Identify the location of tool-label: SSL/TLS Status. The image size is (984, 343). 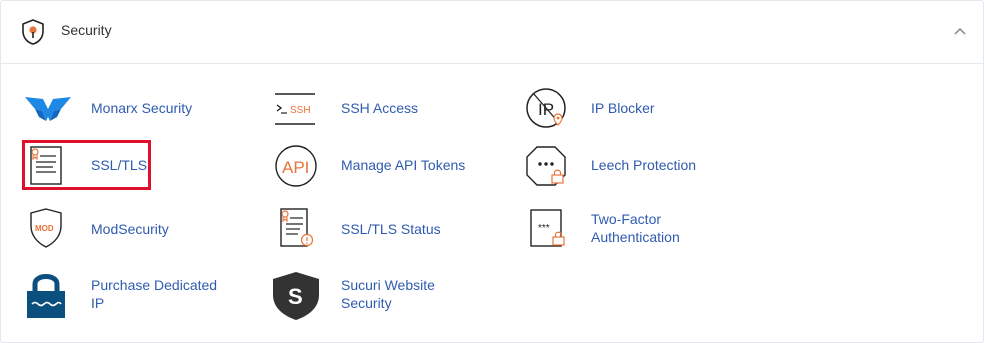
(391, 229).